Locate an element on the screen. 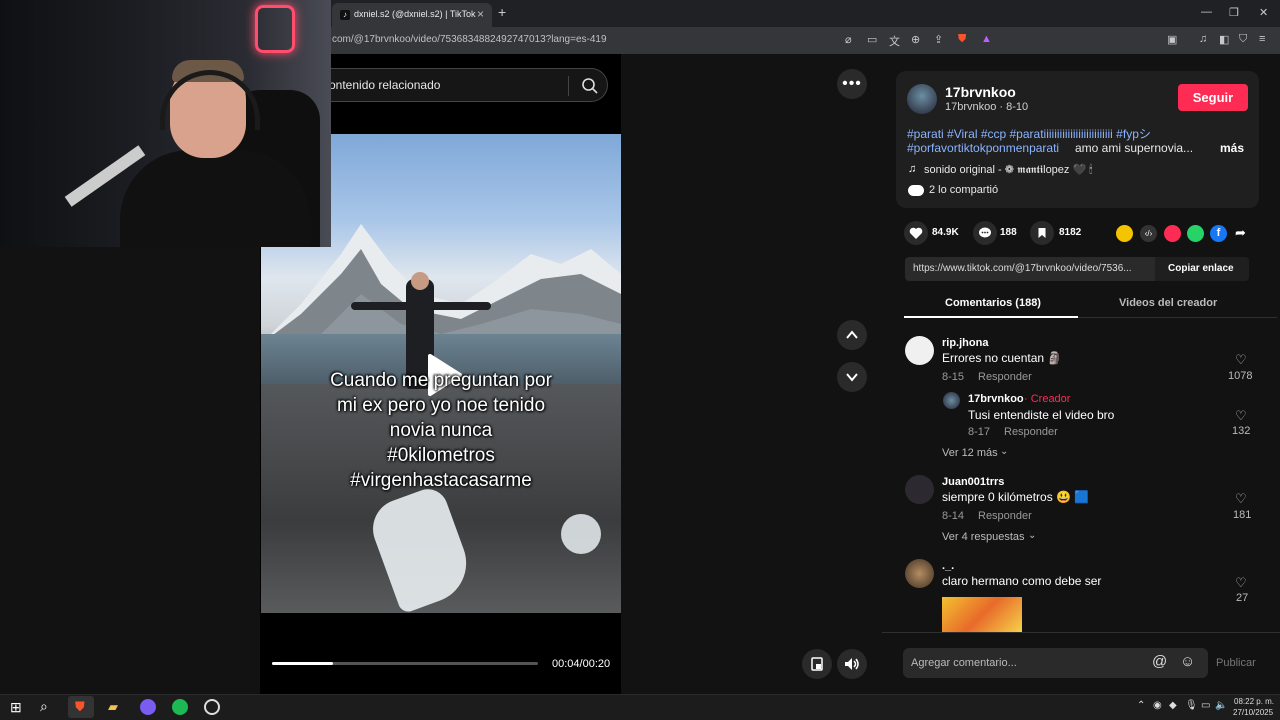 The image size is (1280, 720). comment-button is located at coordinates (985, 233).